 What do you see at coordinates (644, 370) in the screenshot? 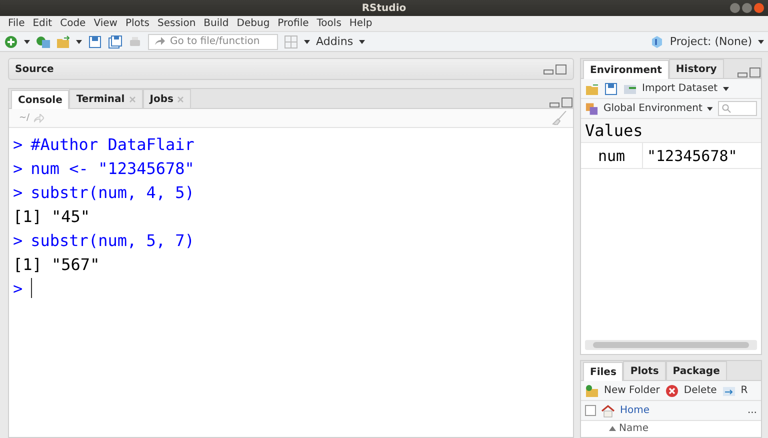
I see `pane-tab: Plots` at bounding box center [644, 370].